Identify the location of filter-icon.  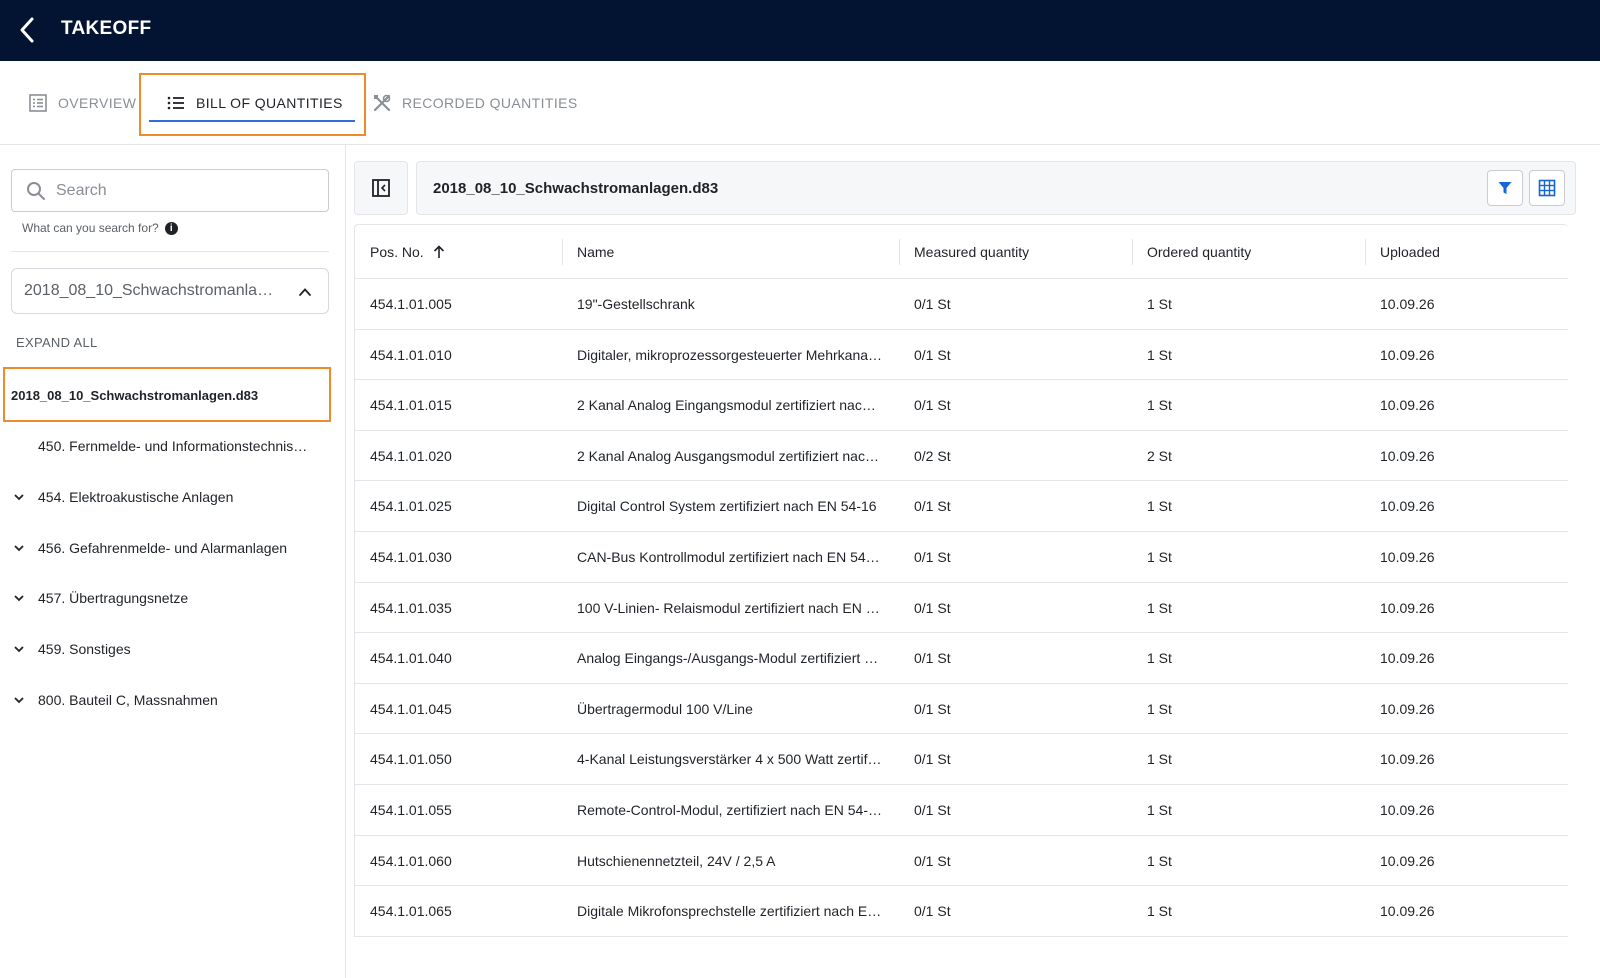
(1505, 188).